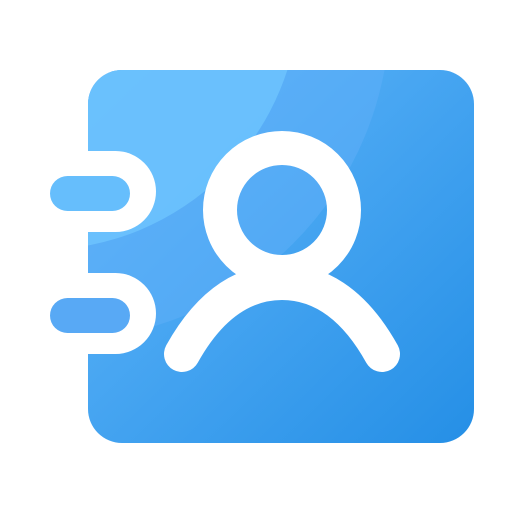 The height and width of the screenshot is (512, 512). I want to click on binder-tab-bottom, so click(100, 313).